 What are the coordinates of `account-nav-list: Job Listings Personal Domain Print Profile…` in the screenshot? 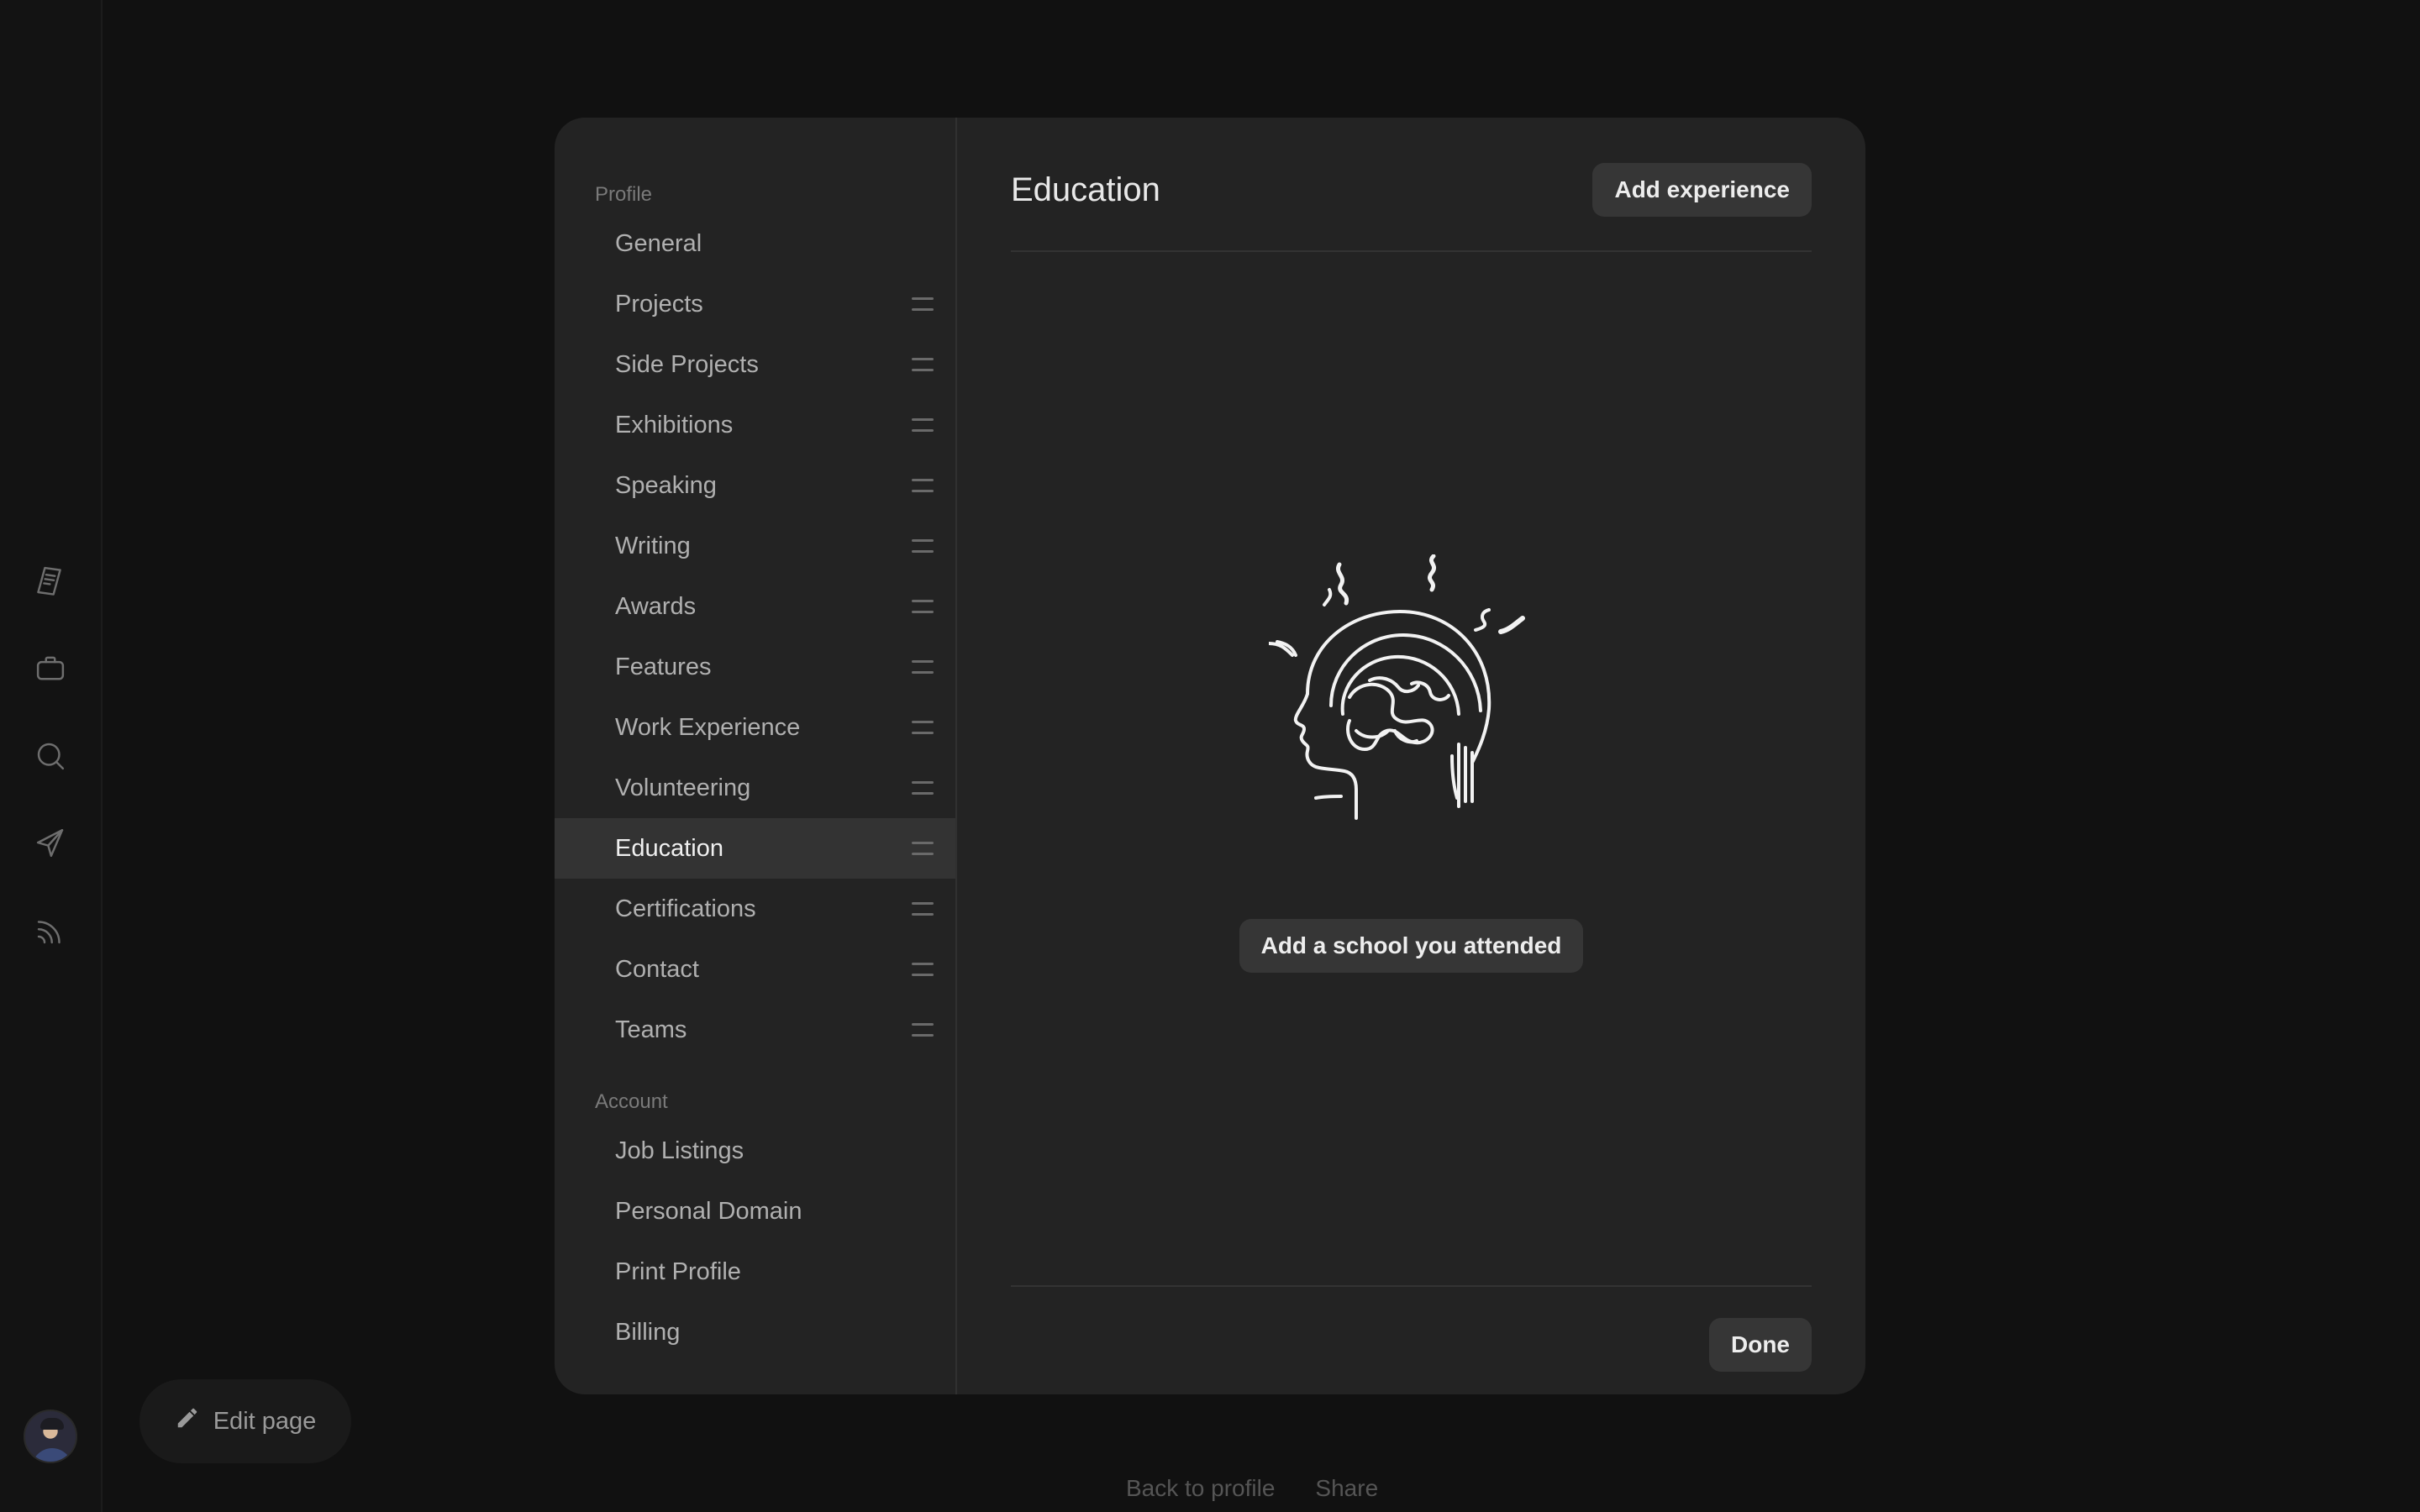 It's located at (755, 1241).